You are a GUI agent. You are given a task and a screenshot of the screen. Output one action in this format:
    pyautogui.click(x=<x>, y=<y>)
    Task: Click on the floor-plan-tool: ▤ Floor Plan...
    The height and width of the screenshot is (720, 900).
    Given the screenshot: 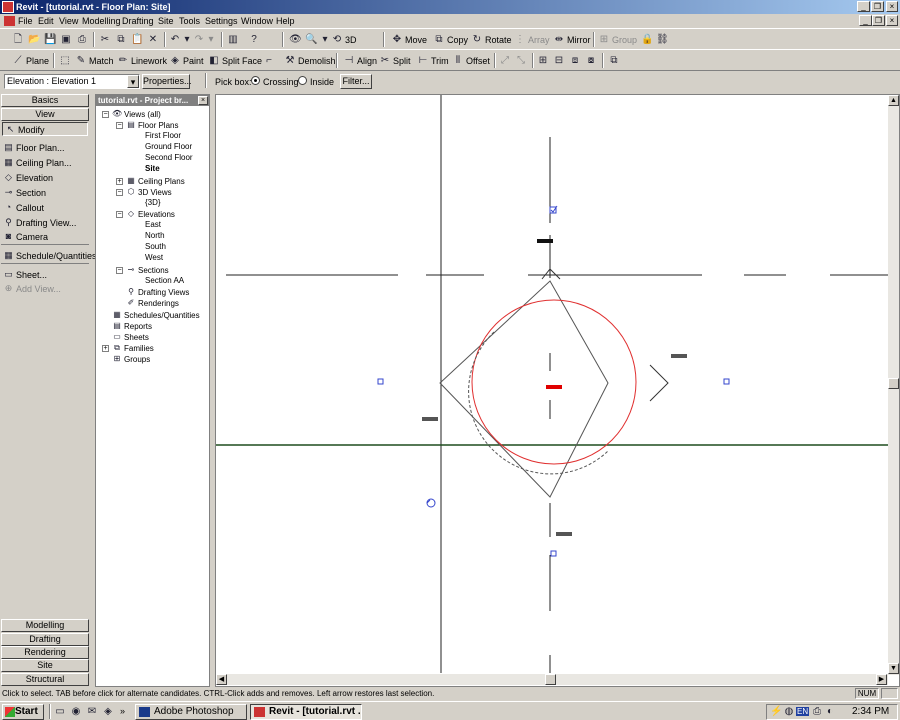 What is the action you would take?
    pyautogui.click(x=33, y=147)
    